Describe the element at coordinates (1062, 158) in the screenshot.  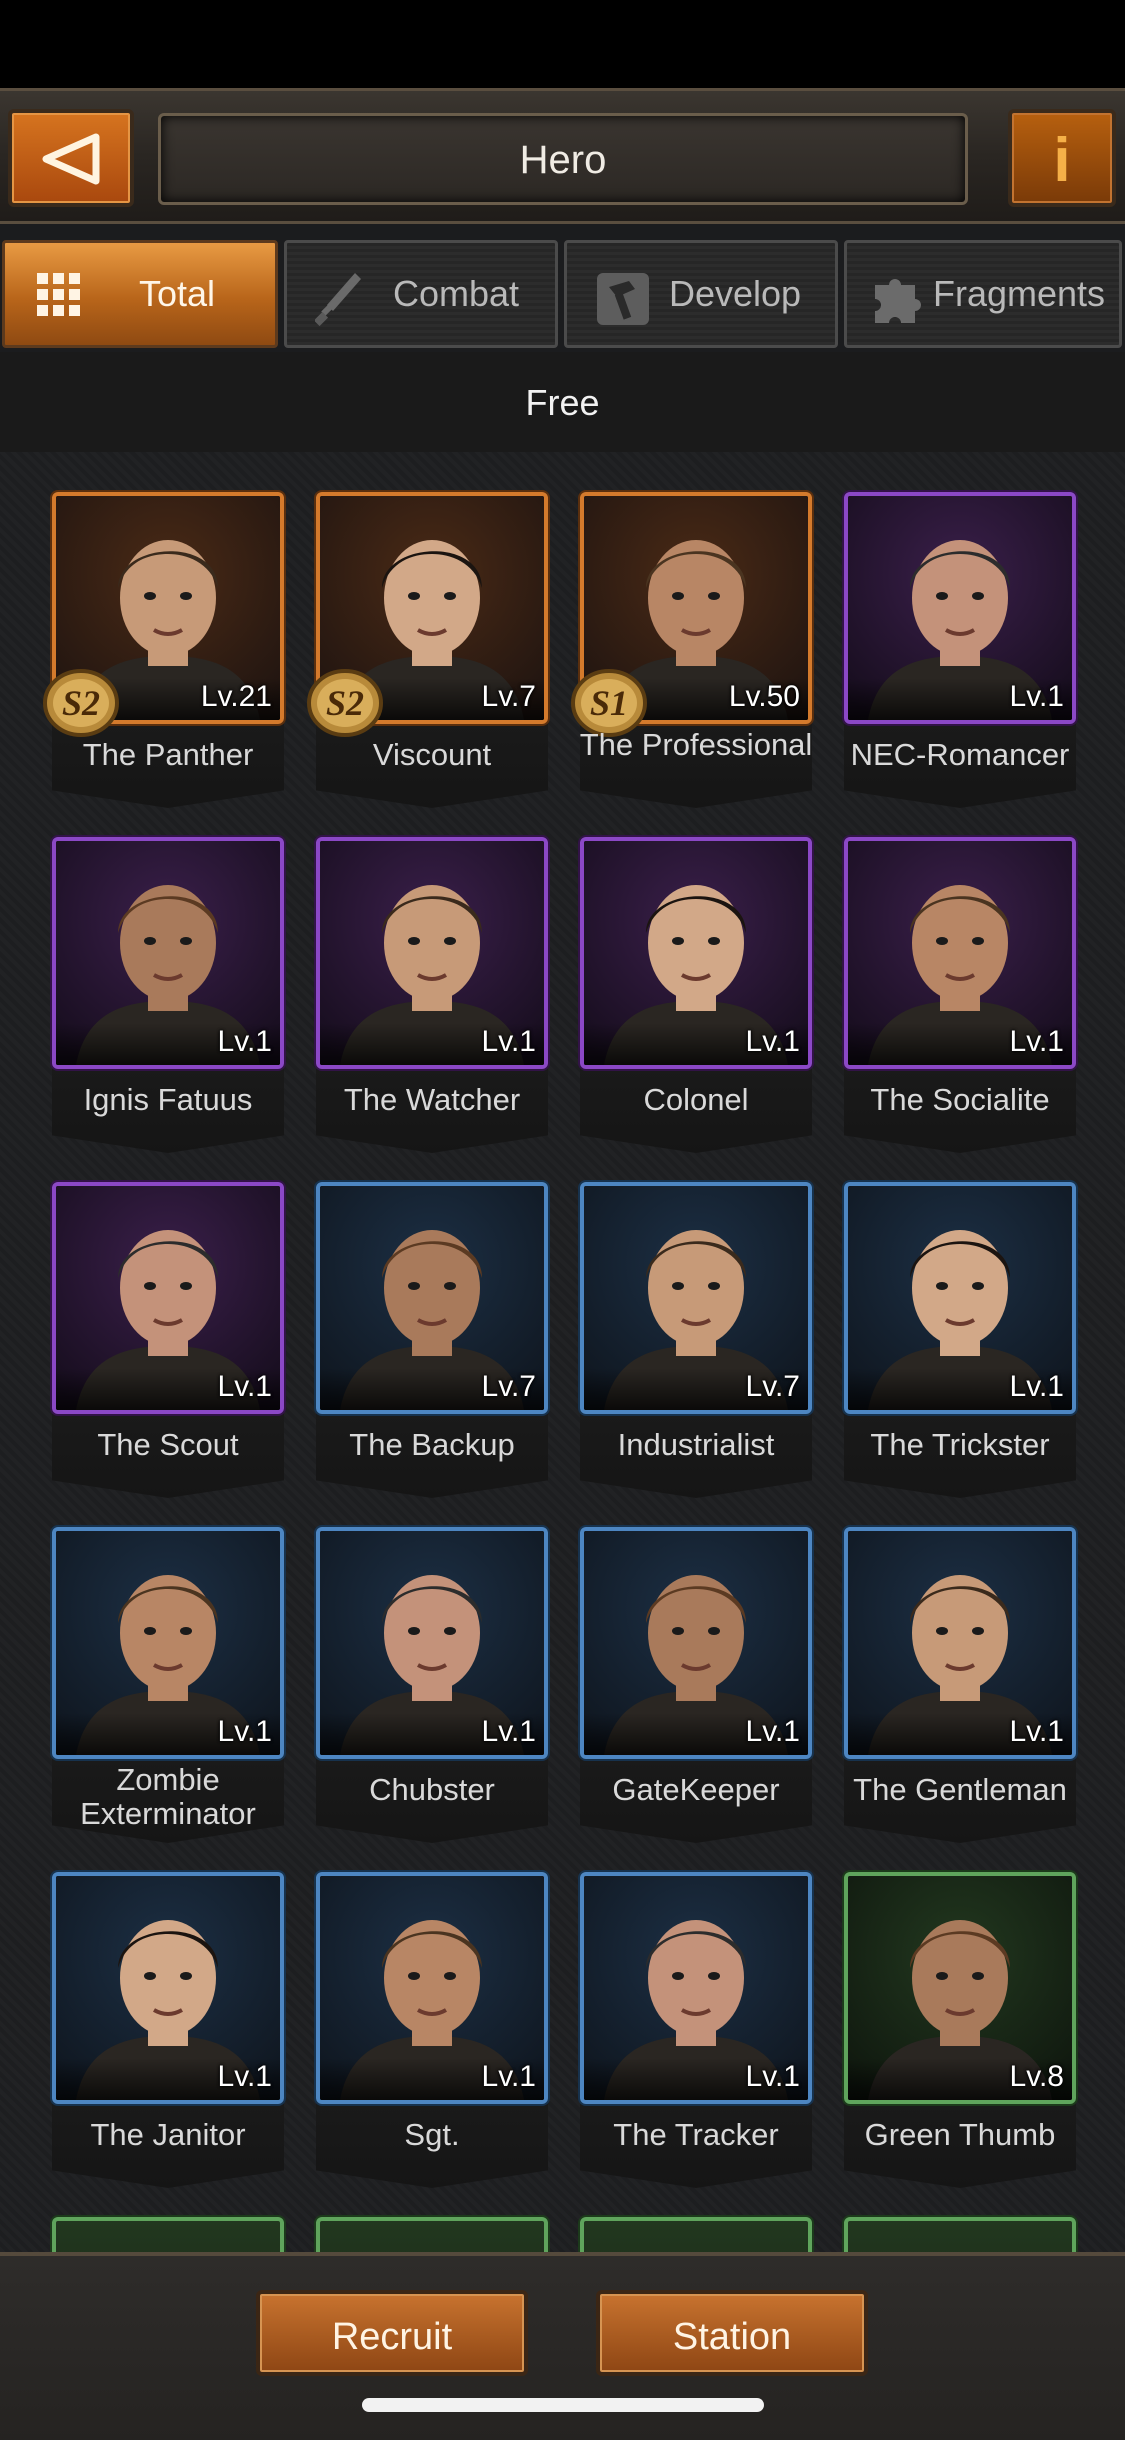
I see `info-button: i` at that location.